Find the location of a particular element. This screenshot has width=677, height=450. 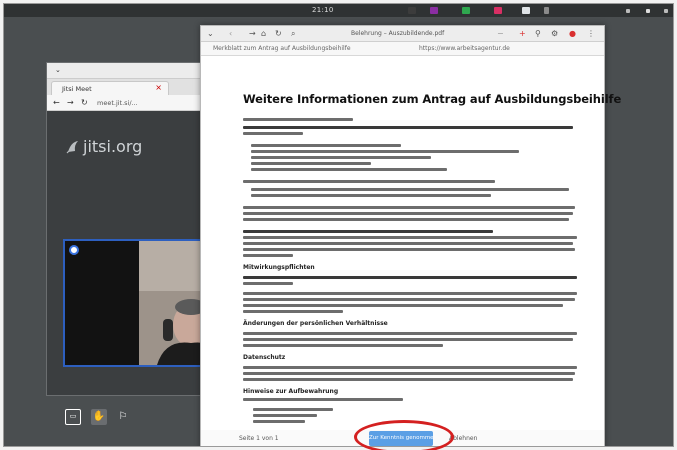

tray-bluetooth-icon is located at coordinates (546, 10).